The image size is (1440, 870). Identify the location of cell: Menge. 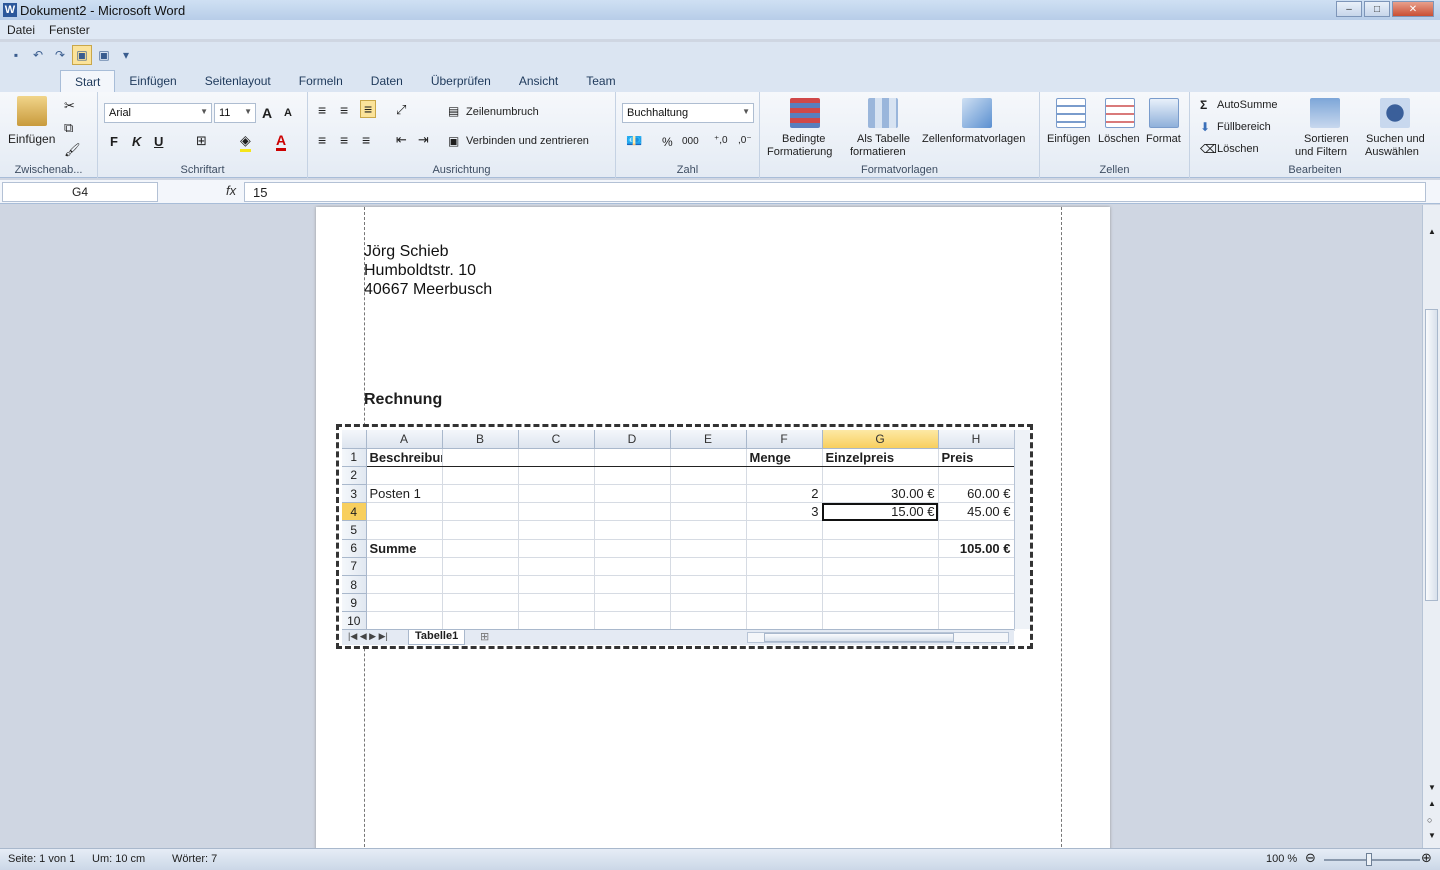
(784, 457).